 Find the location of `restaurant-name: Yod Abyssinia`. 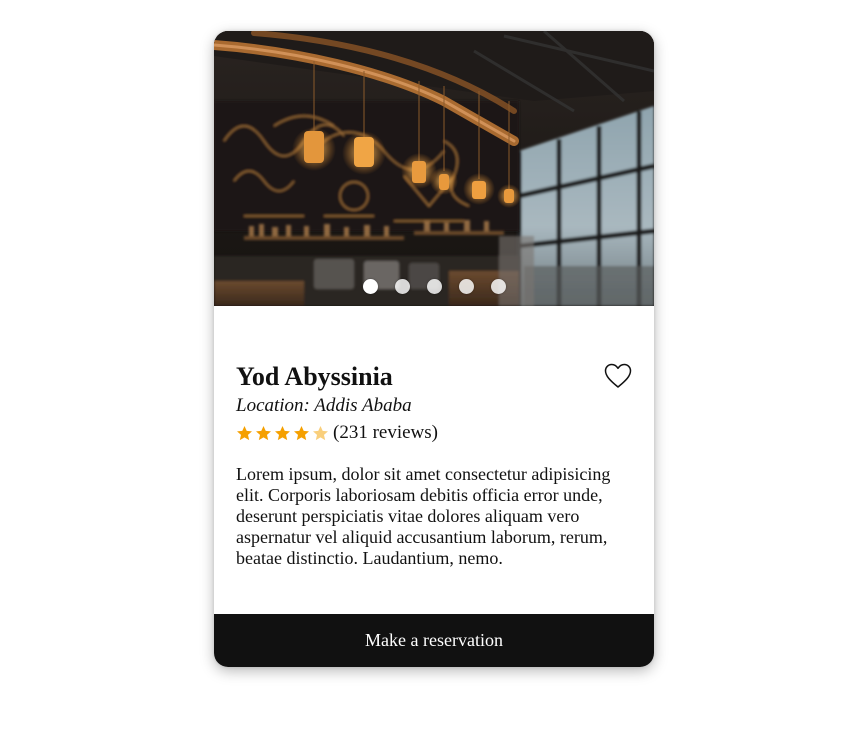

restaurant-name: Yod Abyssinia is located at coordinates (314, 376).